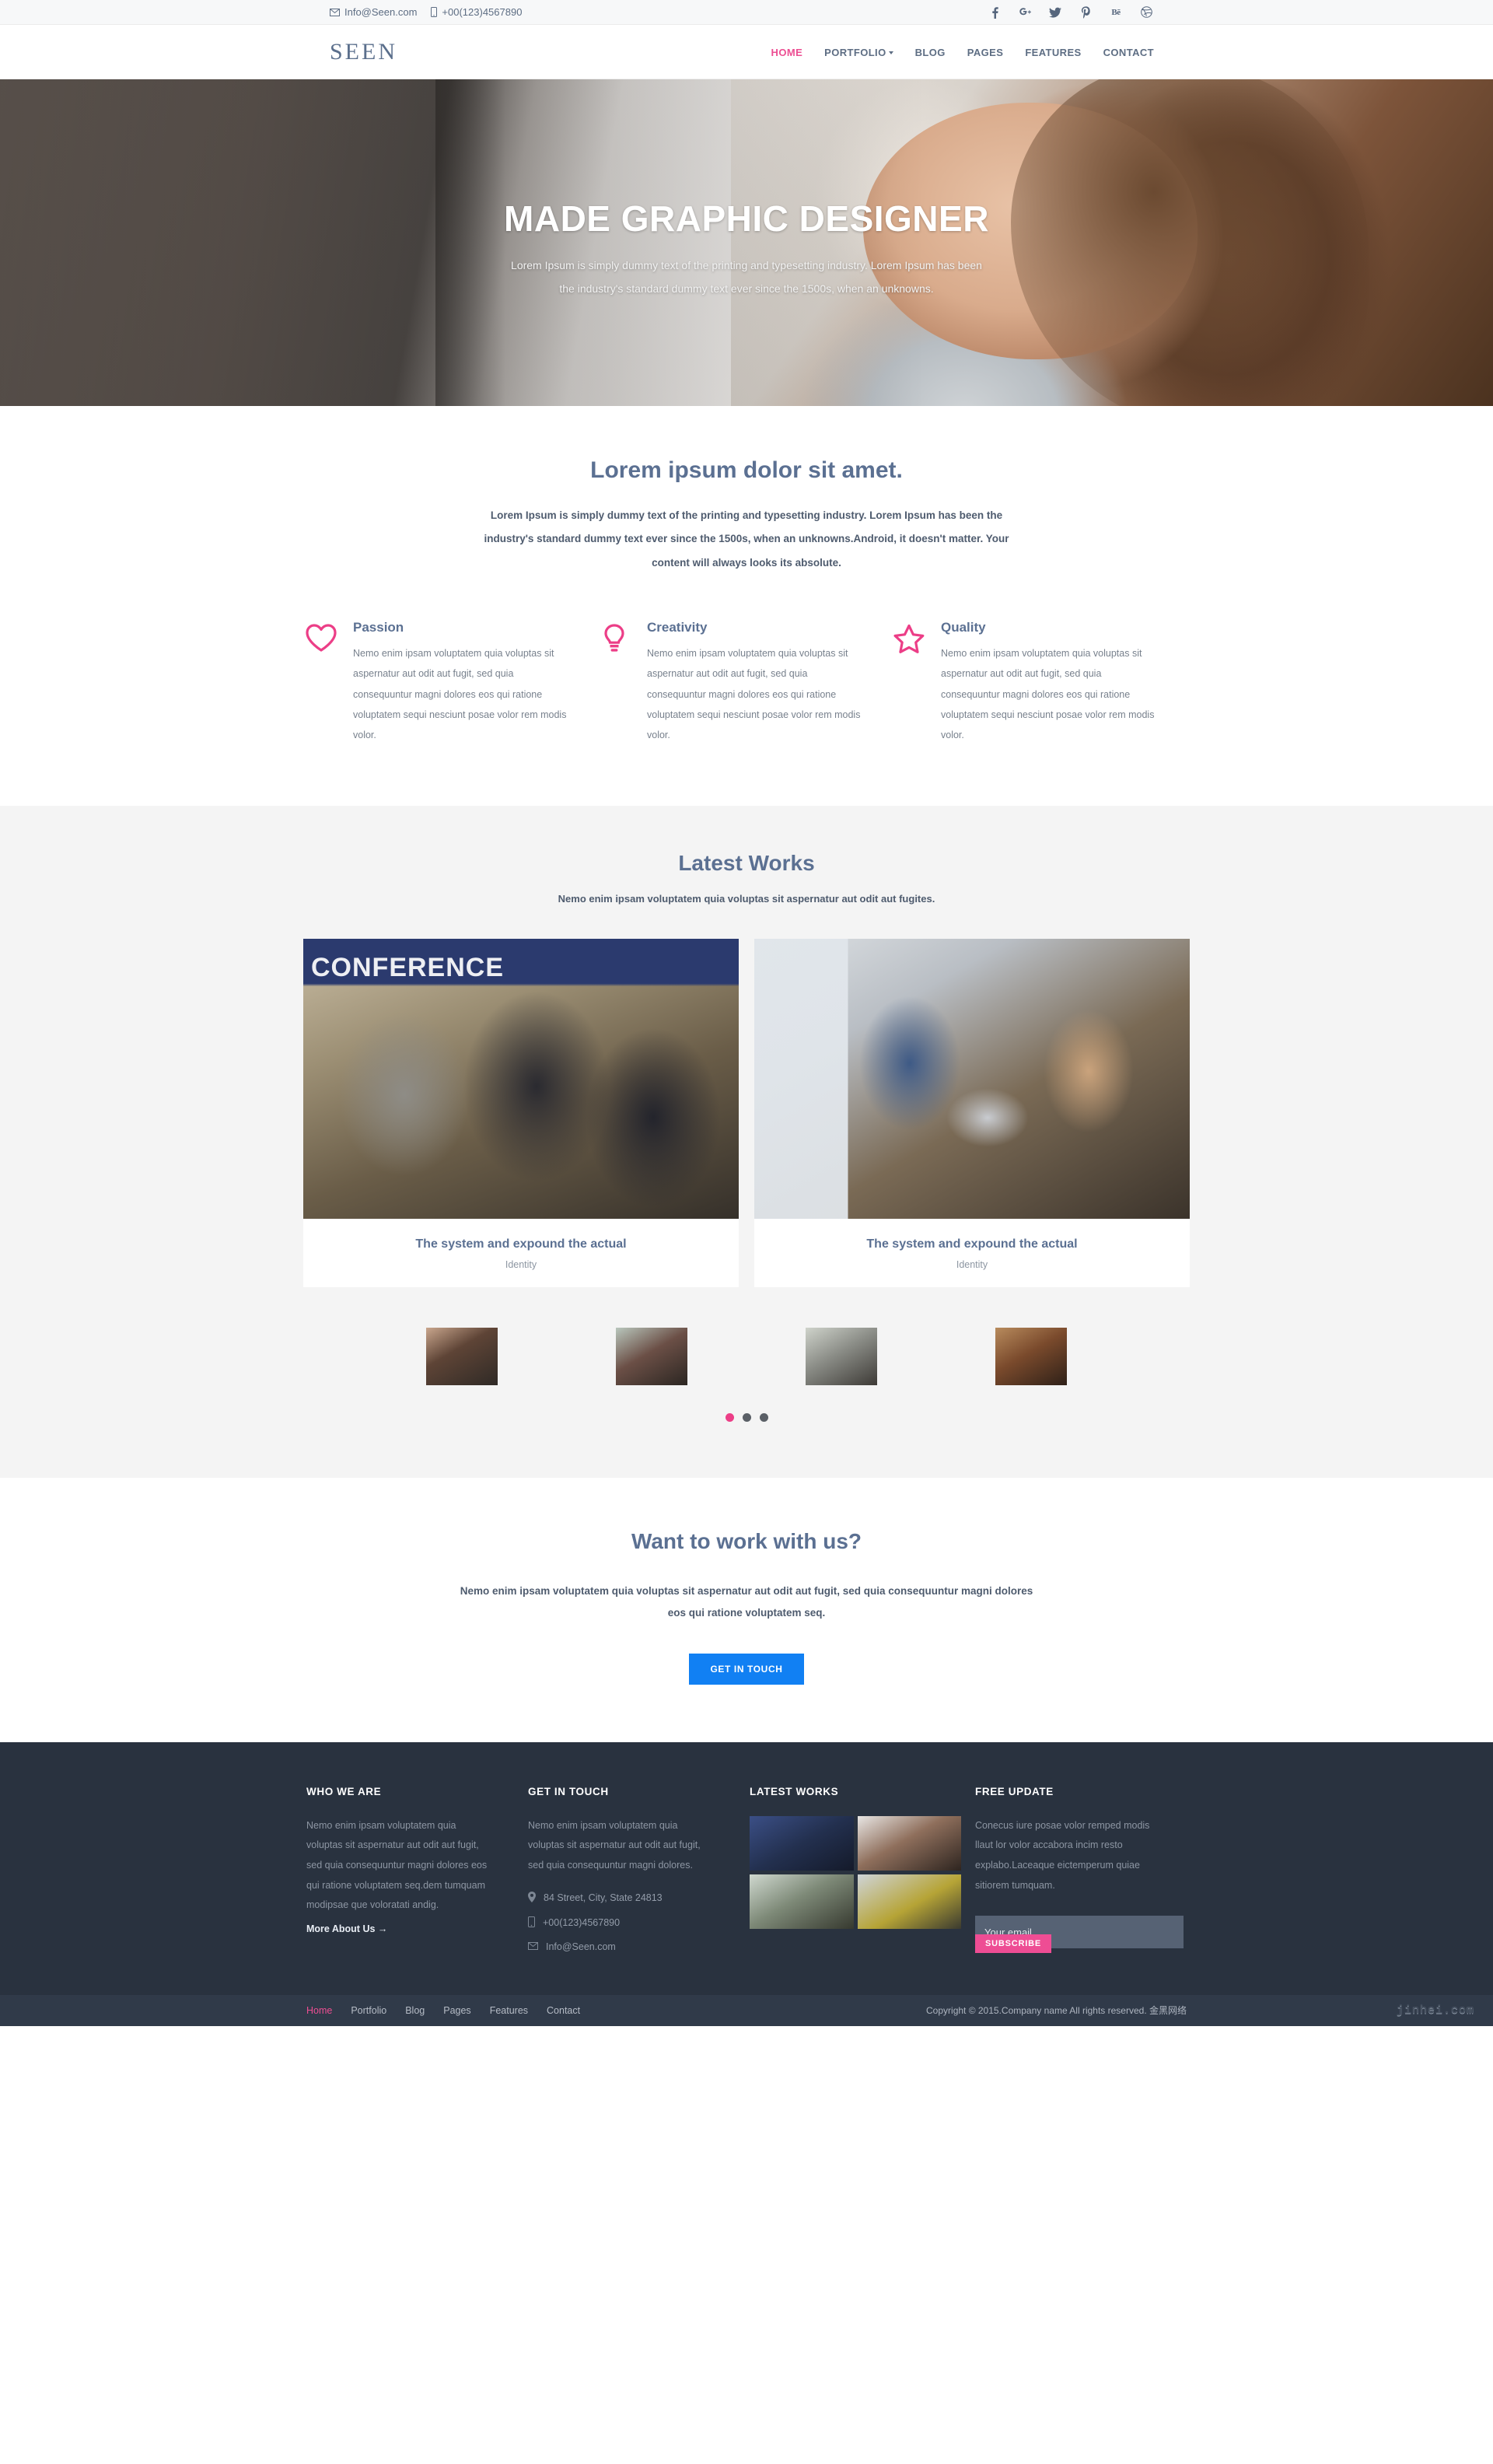 The height and width of the screenshot is (2464, 1493). What do you see at coordinates (532, 1898) in the screenshot?
I see `map-pin-icon` at bounding box center [532, 1898].